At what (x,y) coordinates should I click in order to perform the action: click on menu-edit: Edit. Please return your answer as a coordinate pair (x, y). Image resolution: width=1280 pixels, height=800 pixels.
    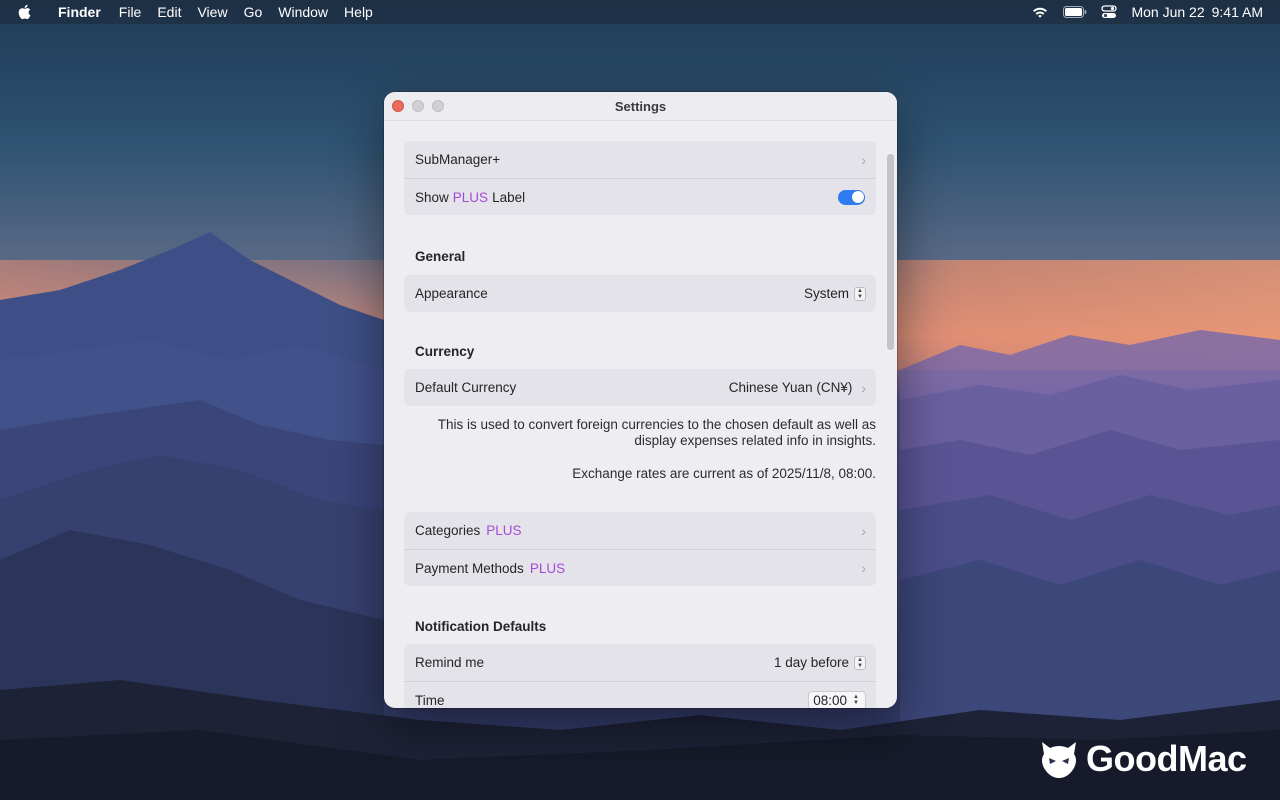
    Looking at the image, I should click on (169, 12).